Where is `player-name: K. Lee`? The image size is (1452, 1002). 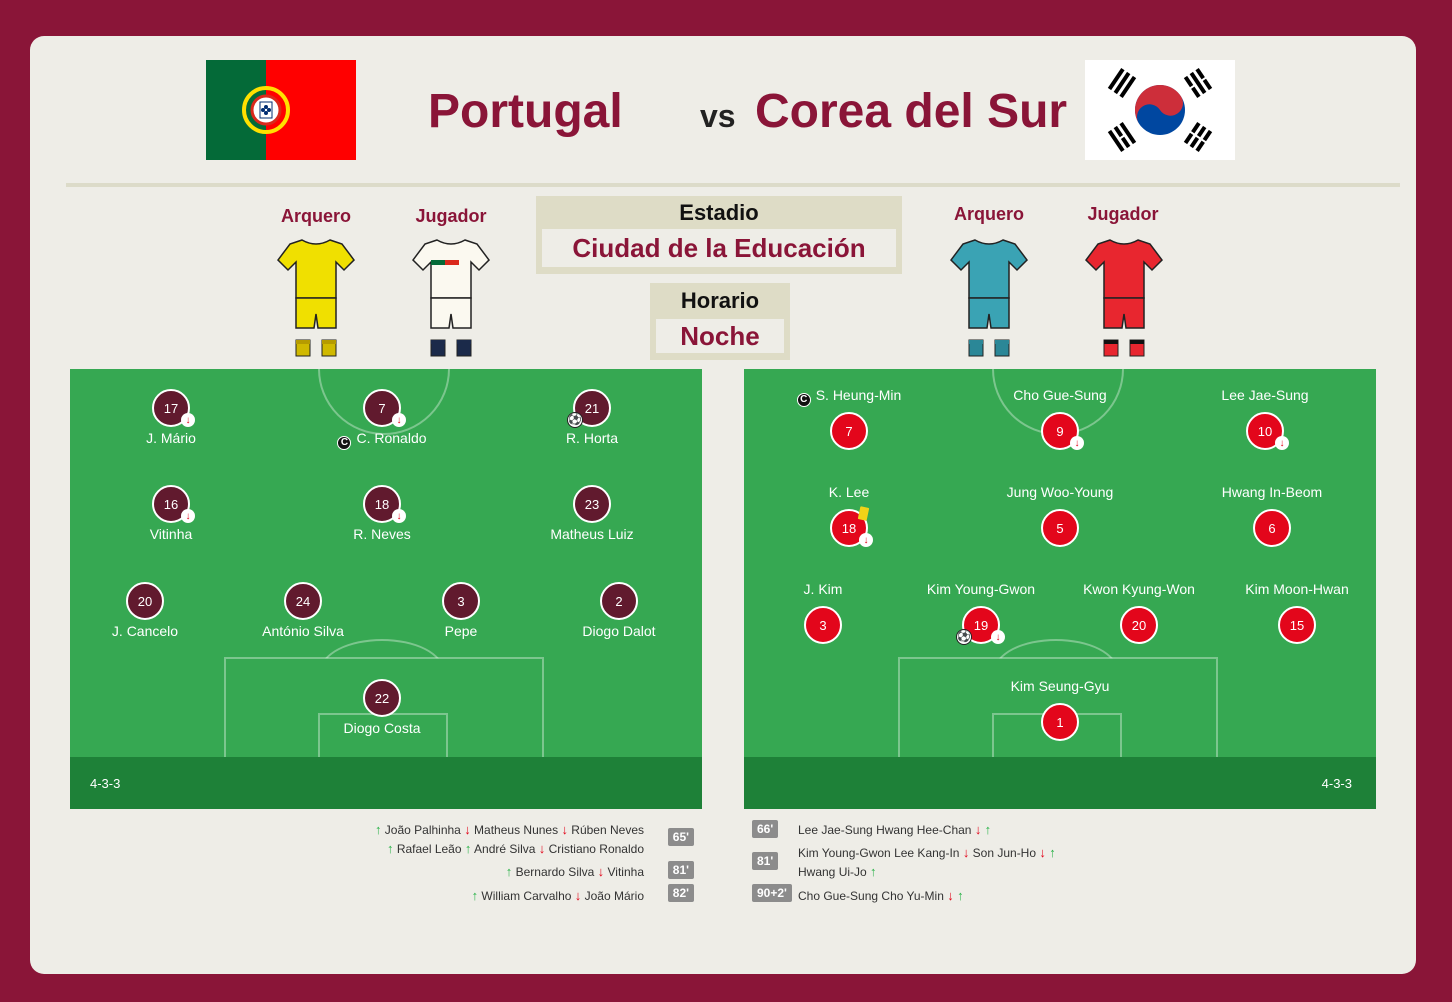
player-name: K. Lee is located at coordinates (849, 492).